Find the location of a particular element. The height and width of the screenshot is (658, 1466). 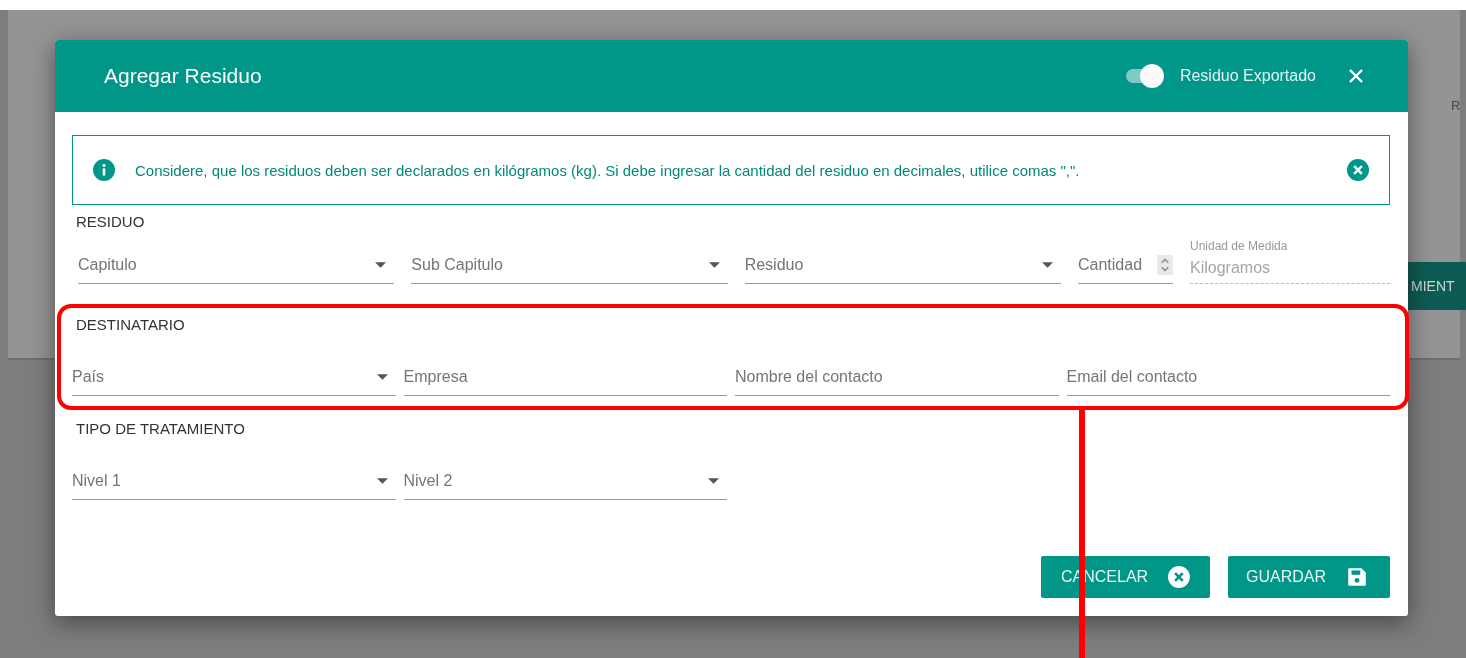

section-title: RESIDUO is located at coordinates (111, 221).